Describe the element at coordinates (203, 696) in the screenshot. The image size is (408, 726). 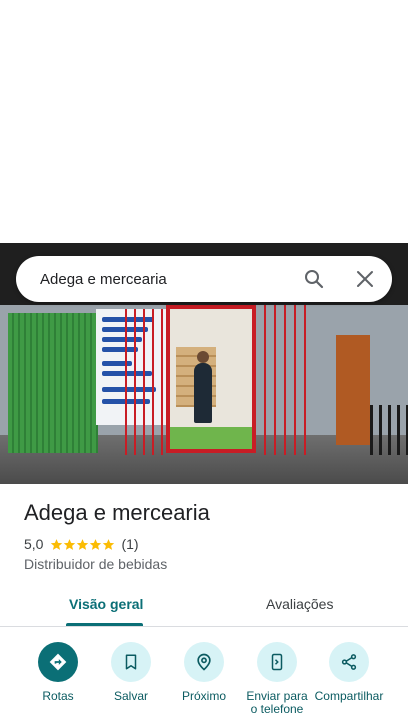
I see `nearby-label: Próximo` at that location.